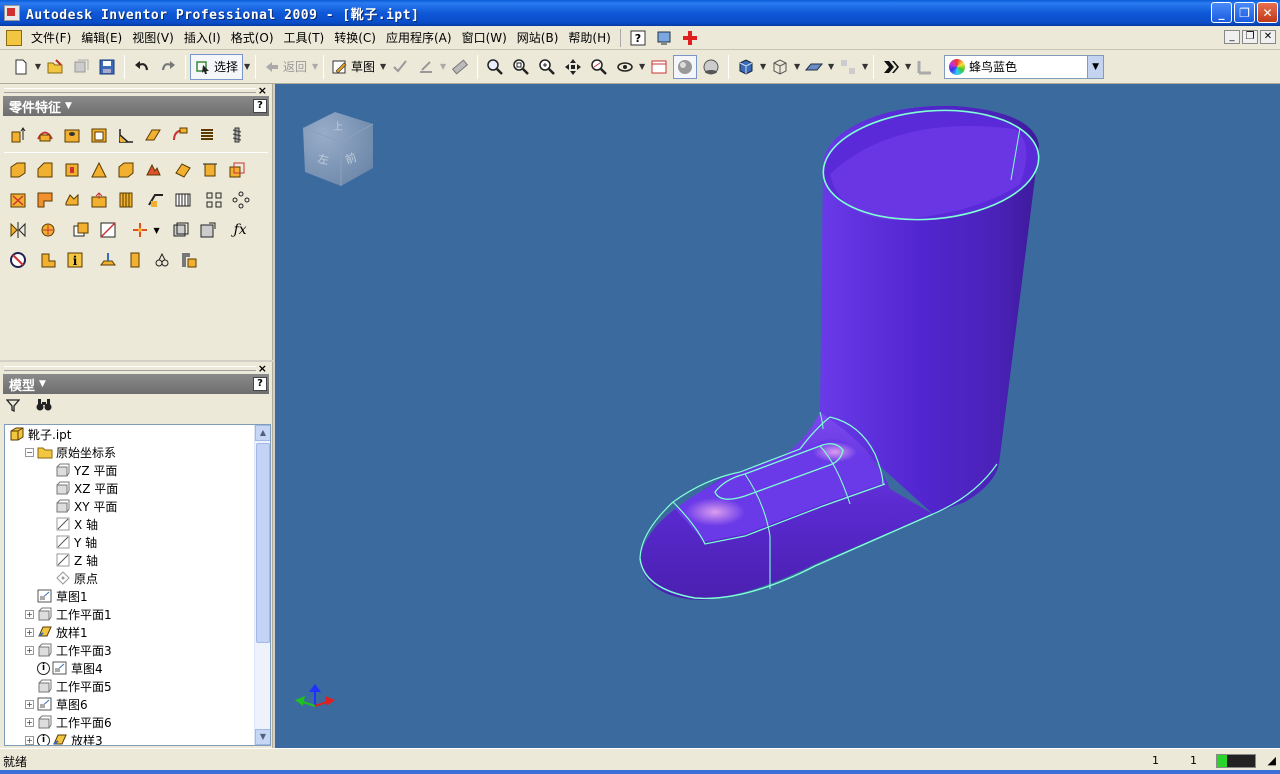 The width and height of the screenshot is (1280, 774). Describe the element at coordinates (137, 686) in the screenshot. I see `tree-item: 工作平面5` at that location.